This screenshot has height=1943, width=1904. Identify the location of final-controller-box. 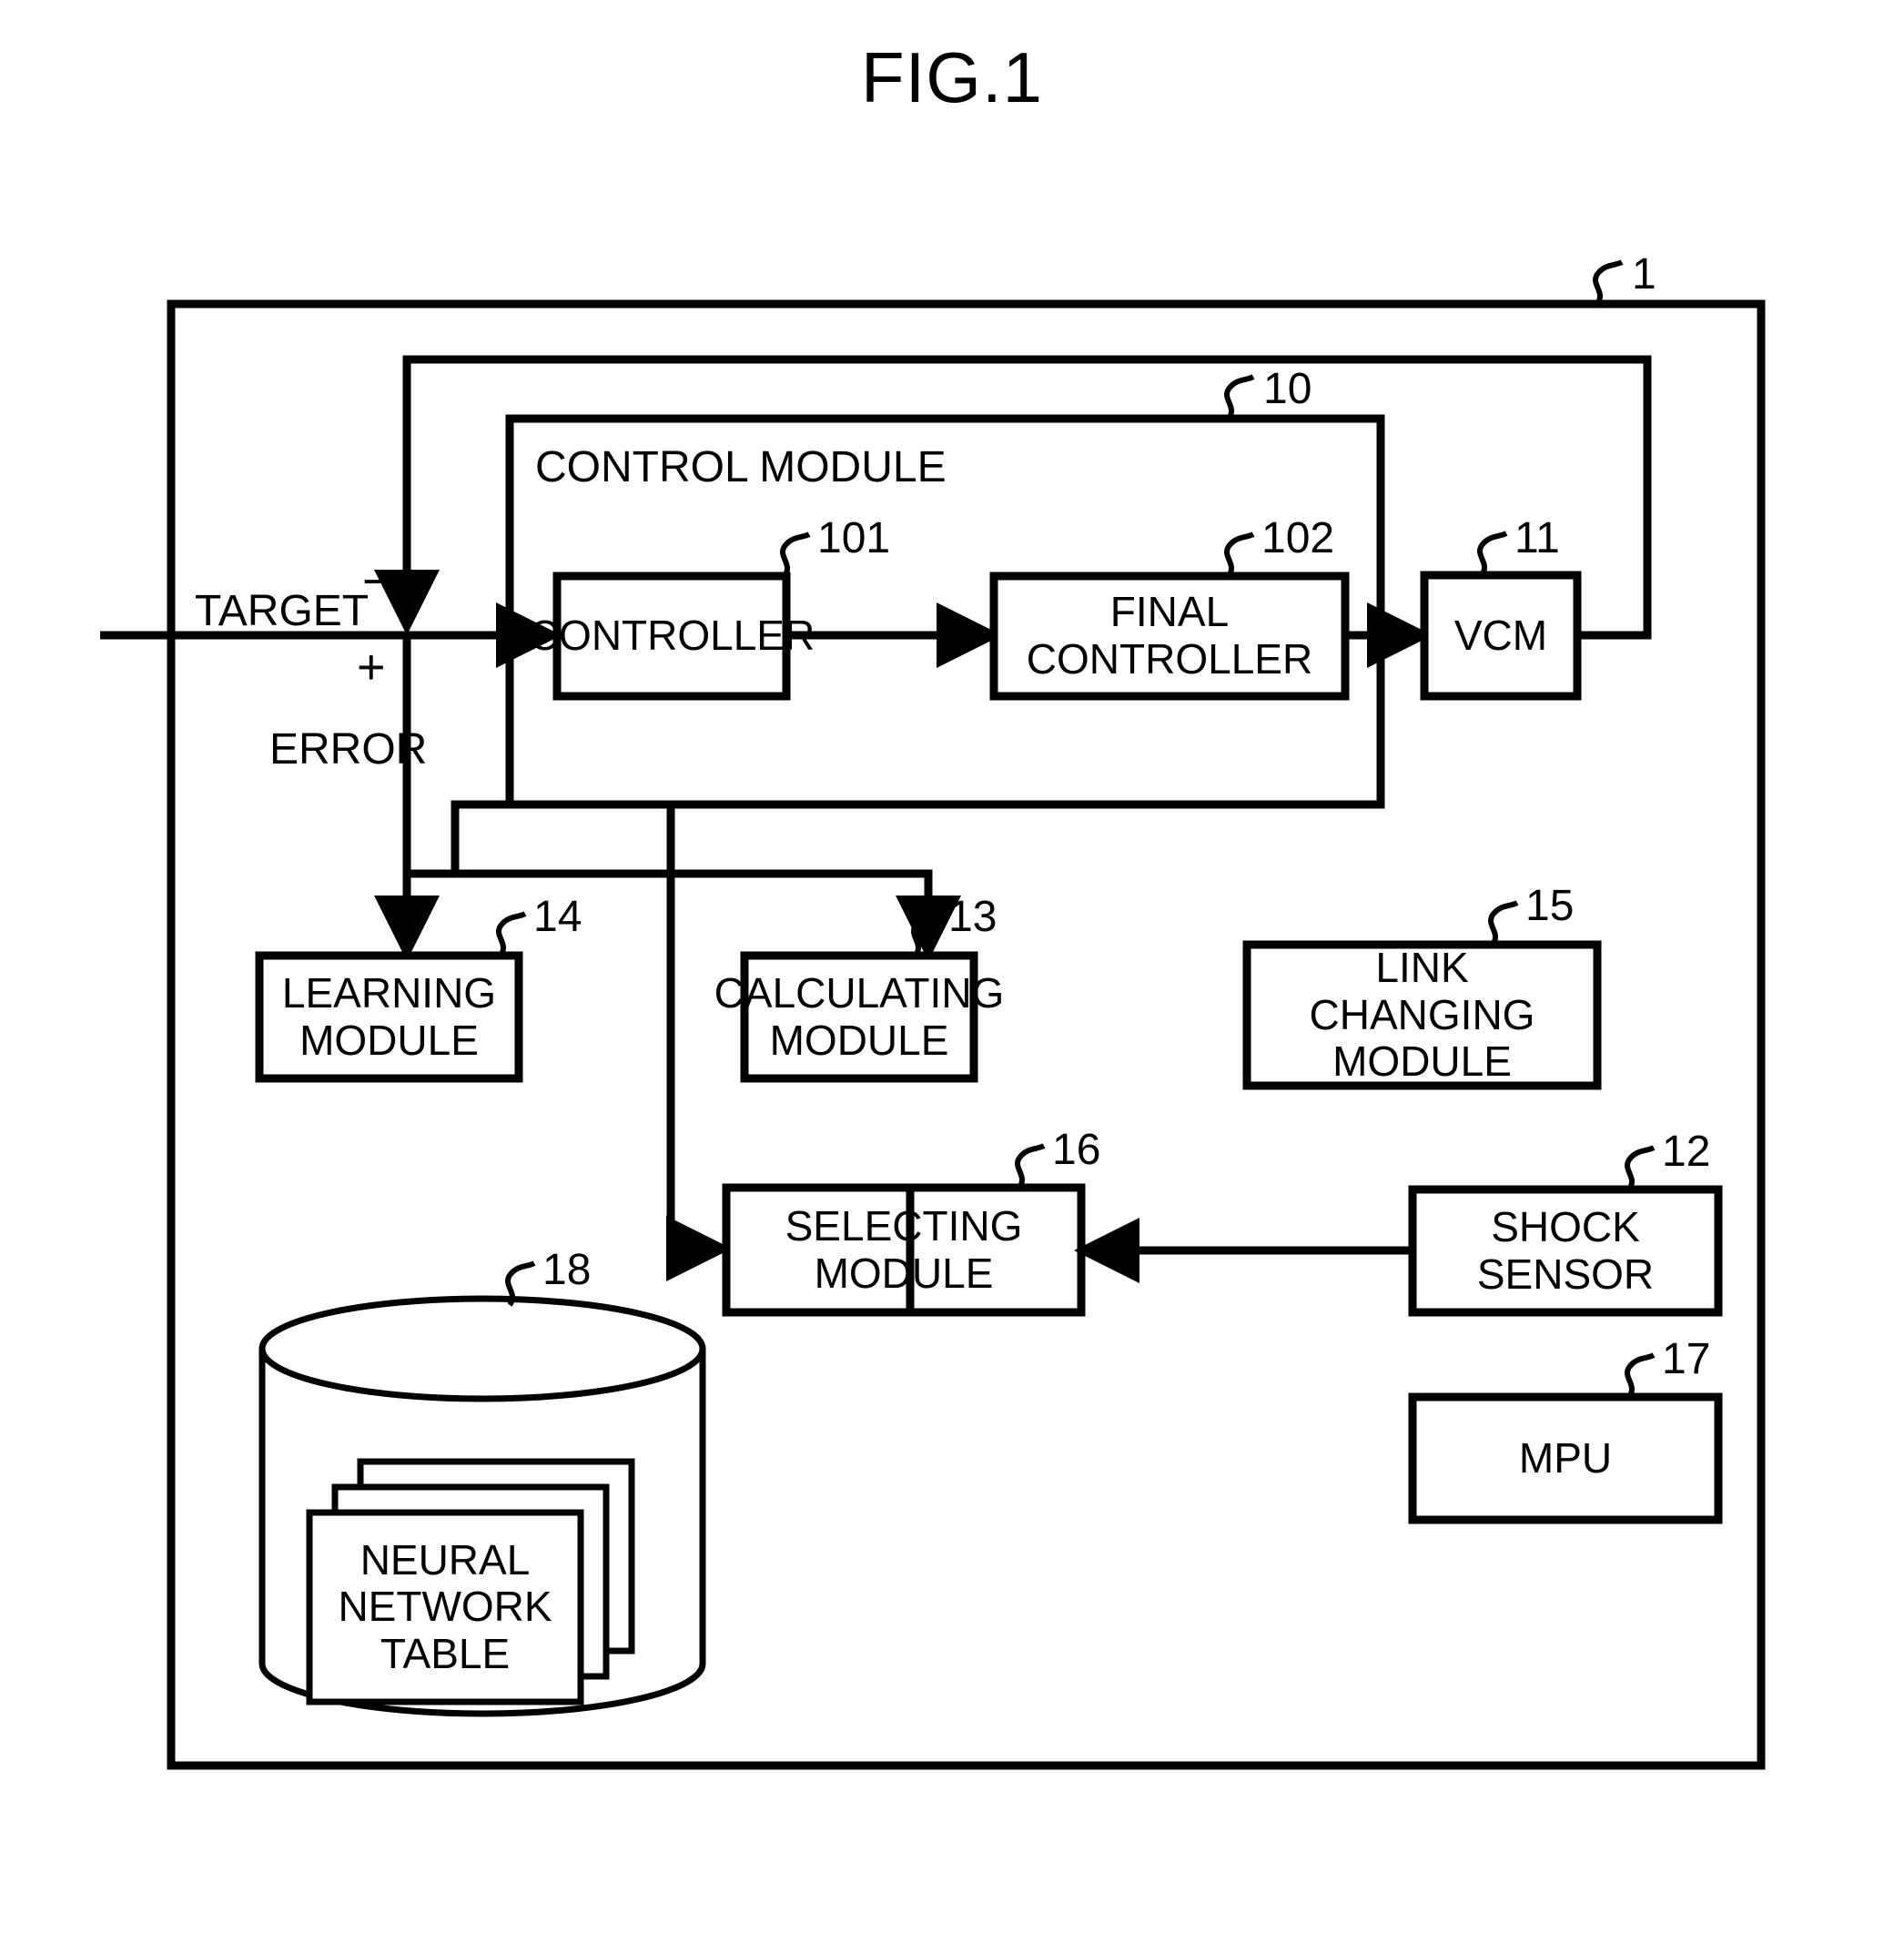
(1169, 636).